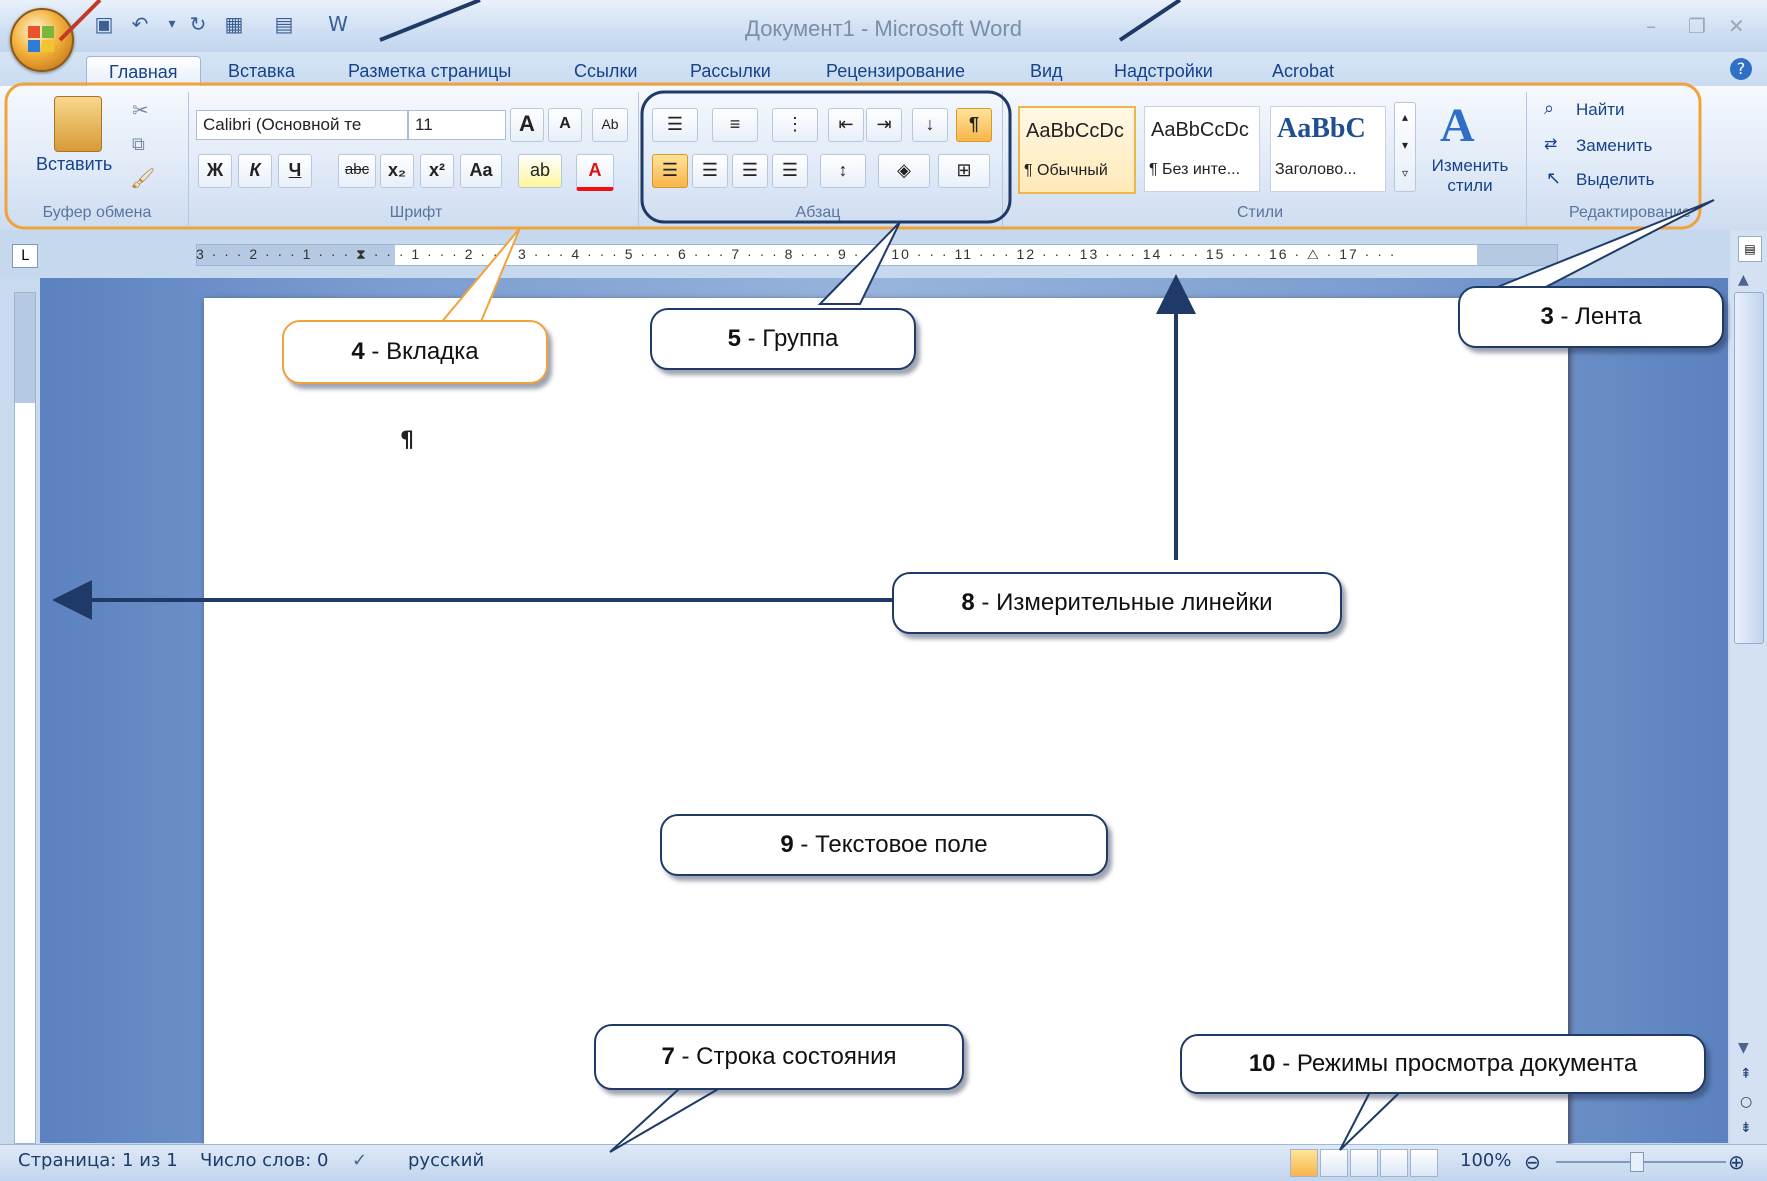 The image size is (1767, 1181). Describe the element at coordinates (789, 338) in the screenshot. I see `callout-text: - Группа` at that location.